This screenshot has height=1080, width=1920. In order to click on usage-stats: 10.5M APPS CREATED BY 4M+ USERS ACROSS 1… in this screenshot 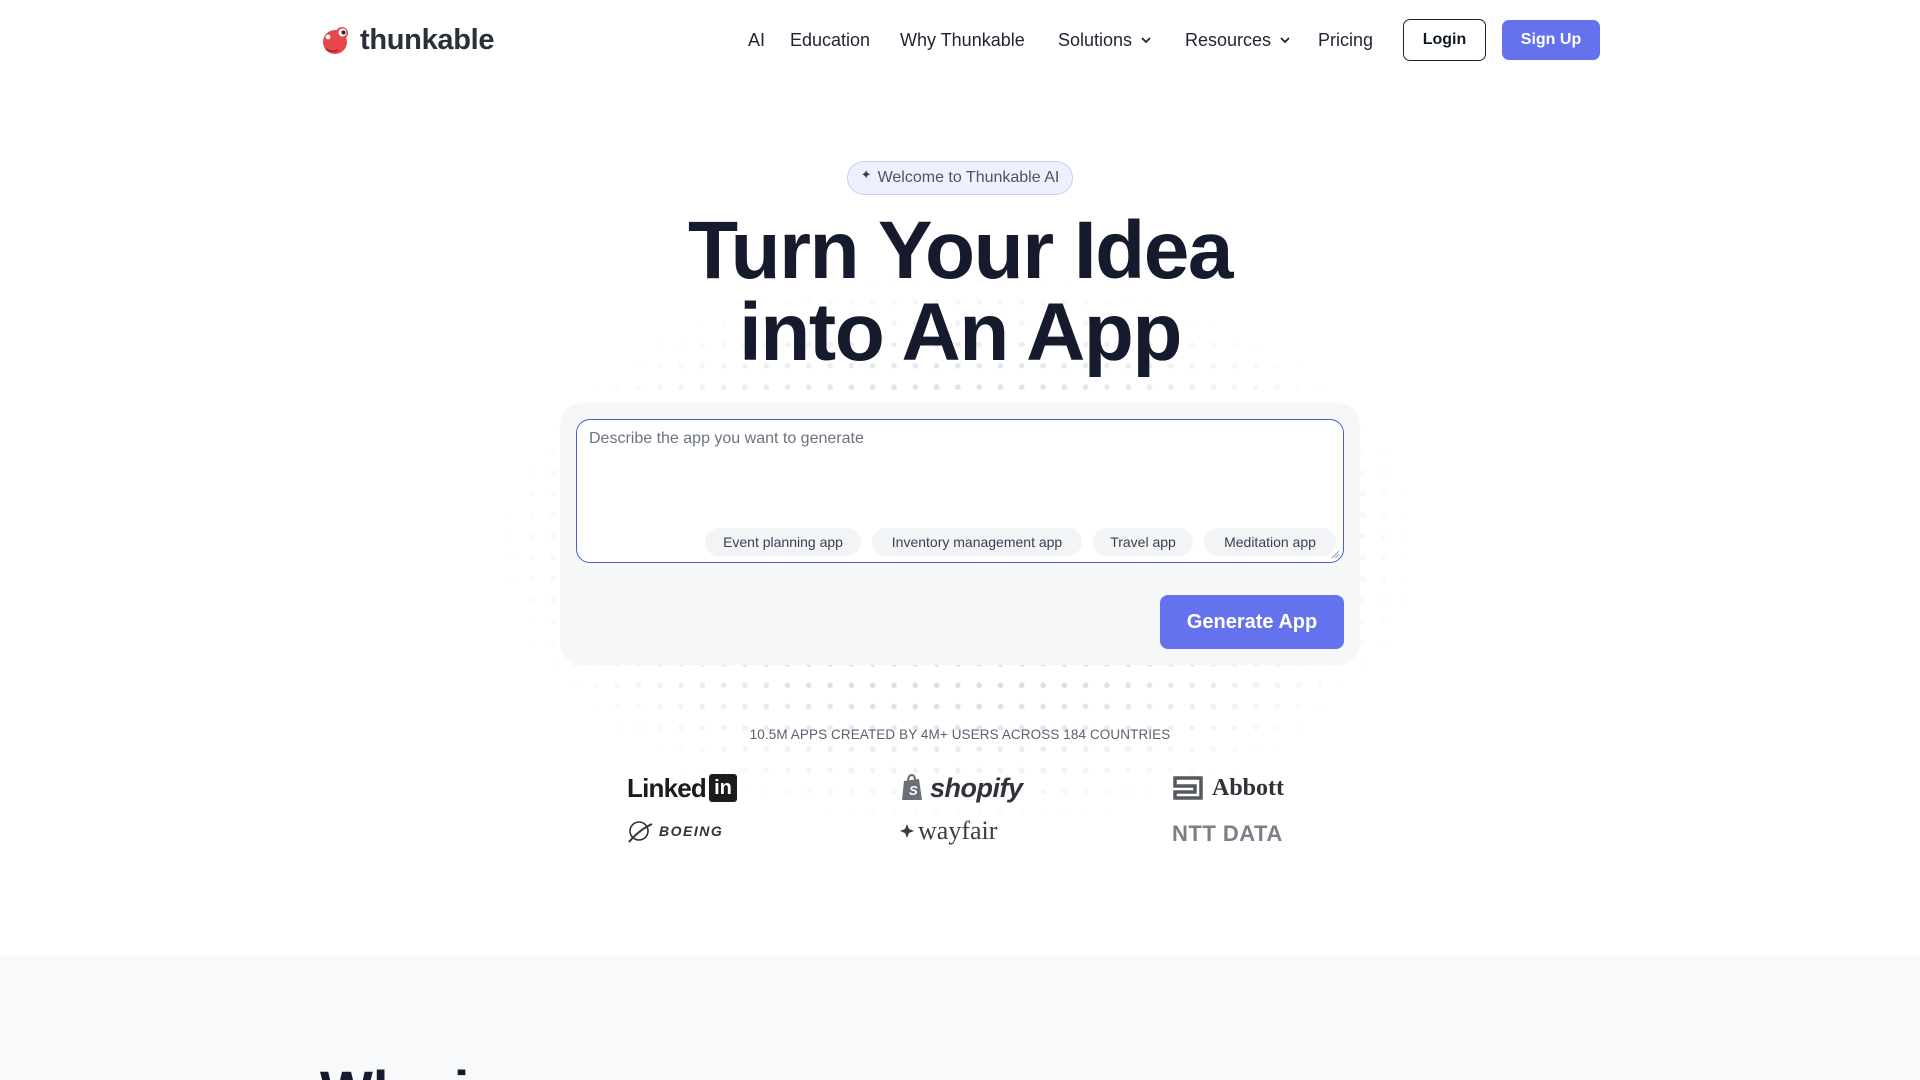, I will do `click(960, 734)`.